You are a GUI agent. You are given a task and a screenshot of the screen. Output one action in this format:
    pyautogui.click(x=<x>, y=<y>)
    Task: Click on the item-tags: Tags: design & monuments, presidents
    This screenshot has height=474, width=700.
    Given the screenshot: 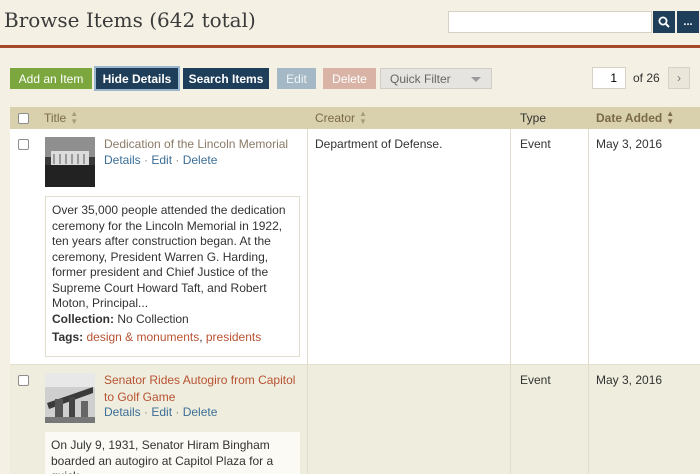 What is the action you would take?
    pyautogui.click(x=157, y=337)
    